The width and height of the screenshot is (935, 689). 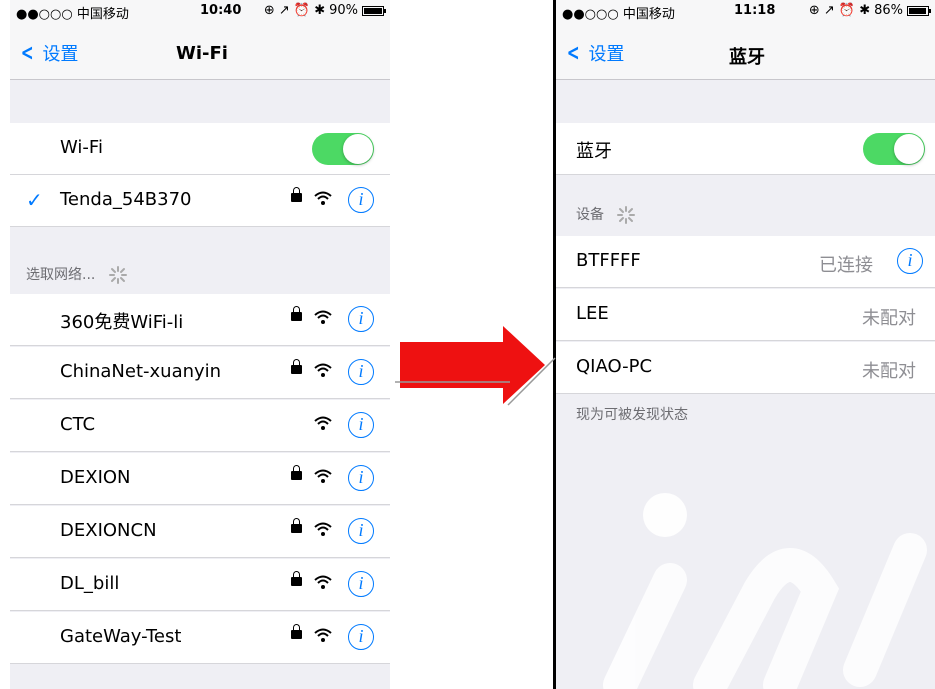 I want to click on status-time: 11:18, so click(x=755, y=10).